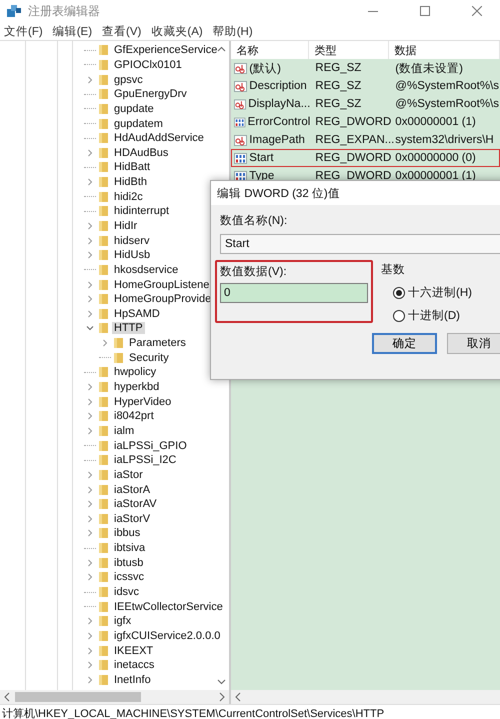 The height and width of the screenshot is (719, 500). What do you see at coordinates (134, 650) in the screenshot?
I see `tree-item: IKEEXT` at bounding box center [134, 650].